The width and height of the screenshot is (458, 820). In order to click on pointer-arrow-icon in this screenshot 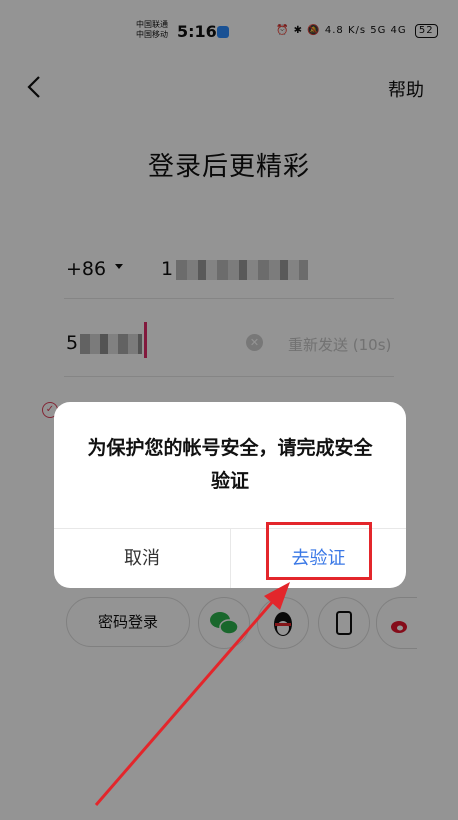, I will do `click(192, 694)`.